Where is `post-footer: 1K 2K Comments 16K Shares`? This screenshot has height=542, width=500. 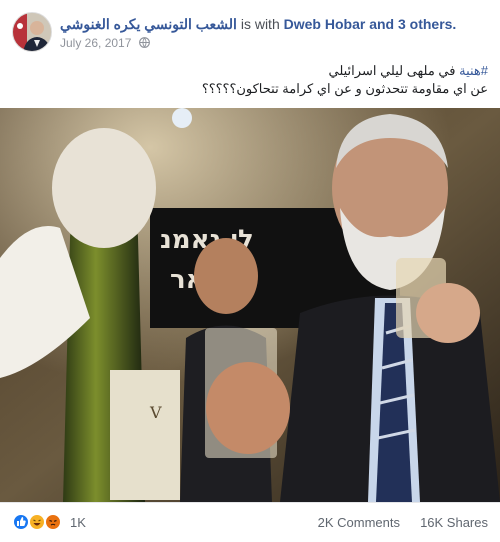
post-footer: 1K 2K Comments 16K Shares is located at coordinates (250, 522).